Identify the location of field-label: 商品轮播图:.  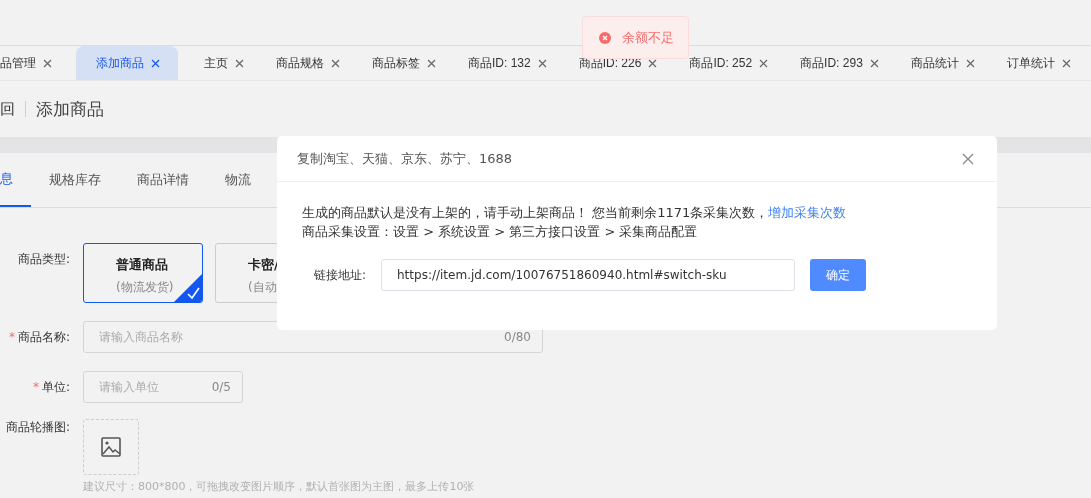
(37, 427).